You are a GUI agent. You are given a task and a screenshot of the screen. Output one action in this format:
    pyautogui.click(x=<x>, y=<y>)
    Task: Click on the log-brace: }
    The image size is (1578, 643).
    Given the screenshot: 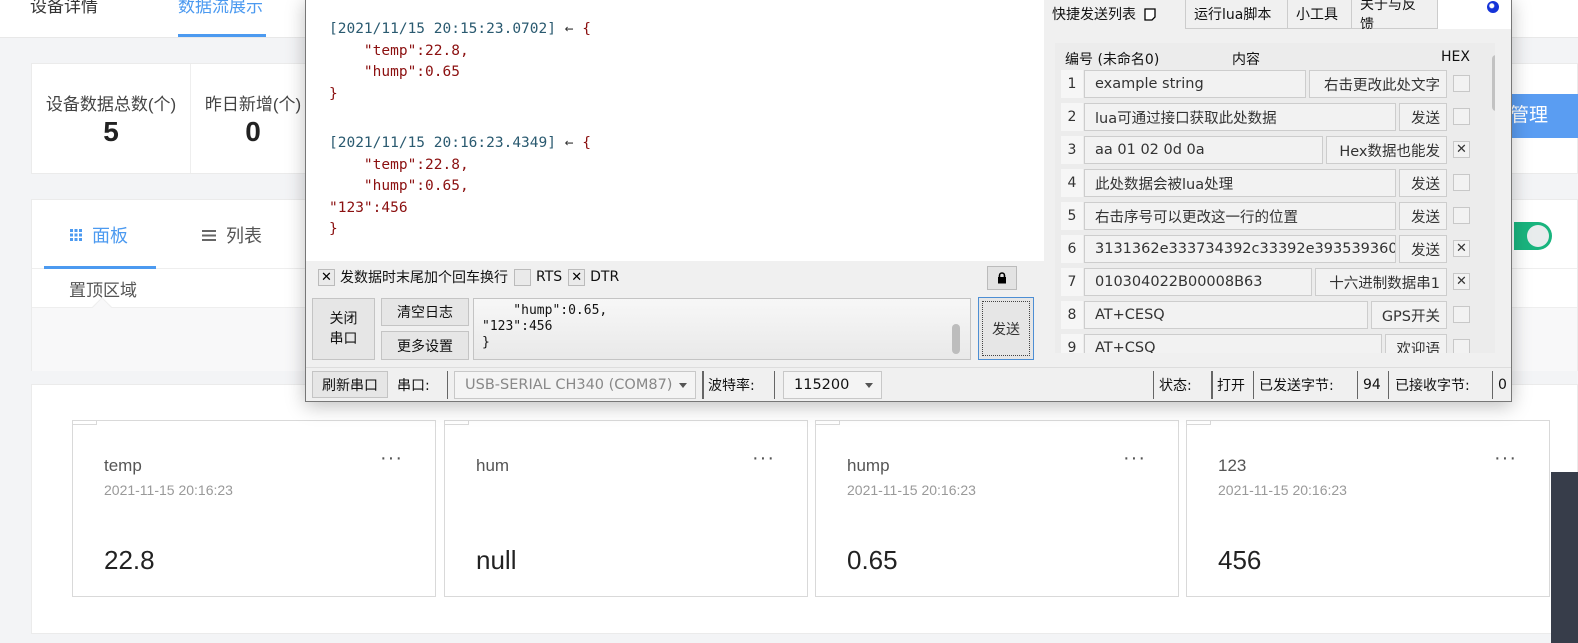 What is the action you would take?
    pyautogui.click(x=333, y=93)
    